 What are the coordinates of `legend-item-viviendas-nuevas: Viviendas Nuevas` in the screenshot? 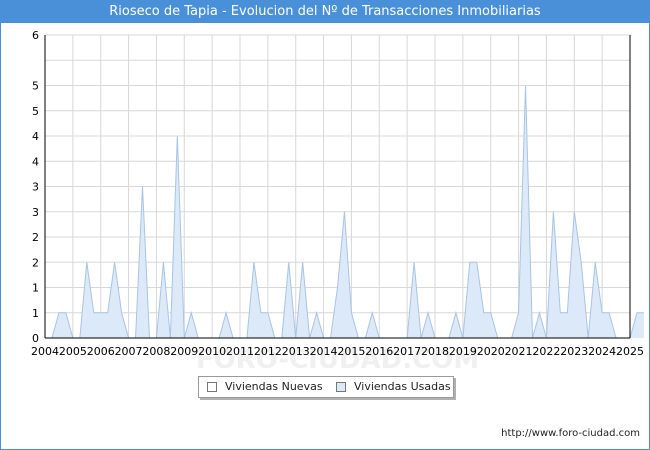 It's located at (265, 387).